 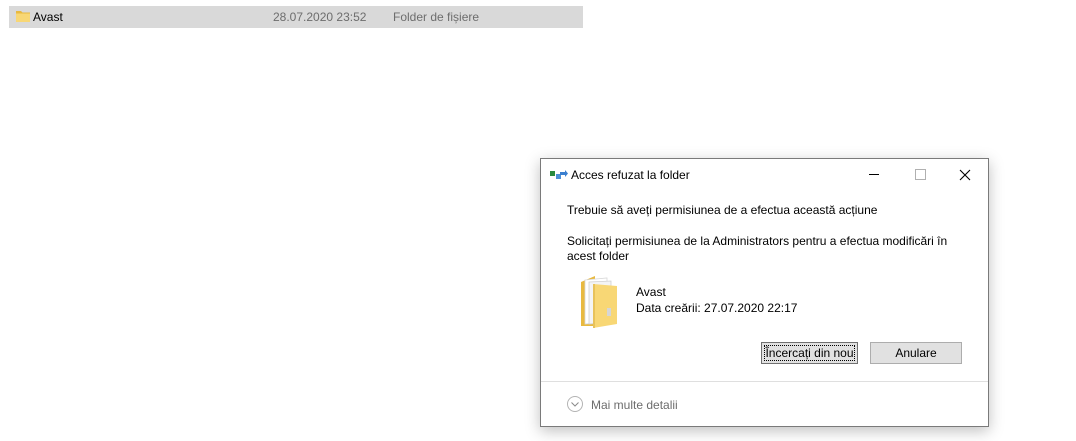 I want to click on minimize-icon, so click(x=874, y=174).